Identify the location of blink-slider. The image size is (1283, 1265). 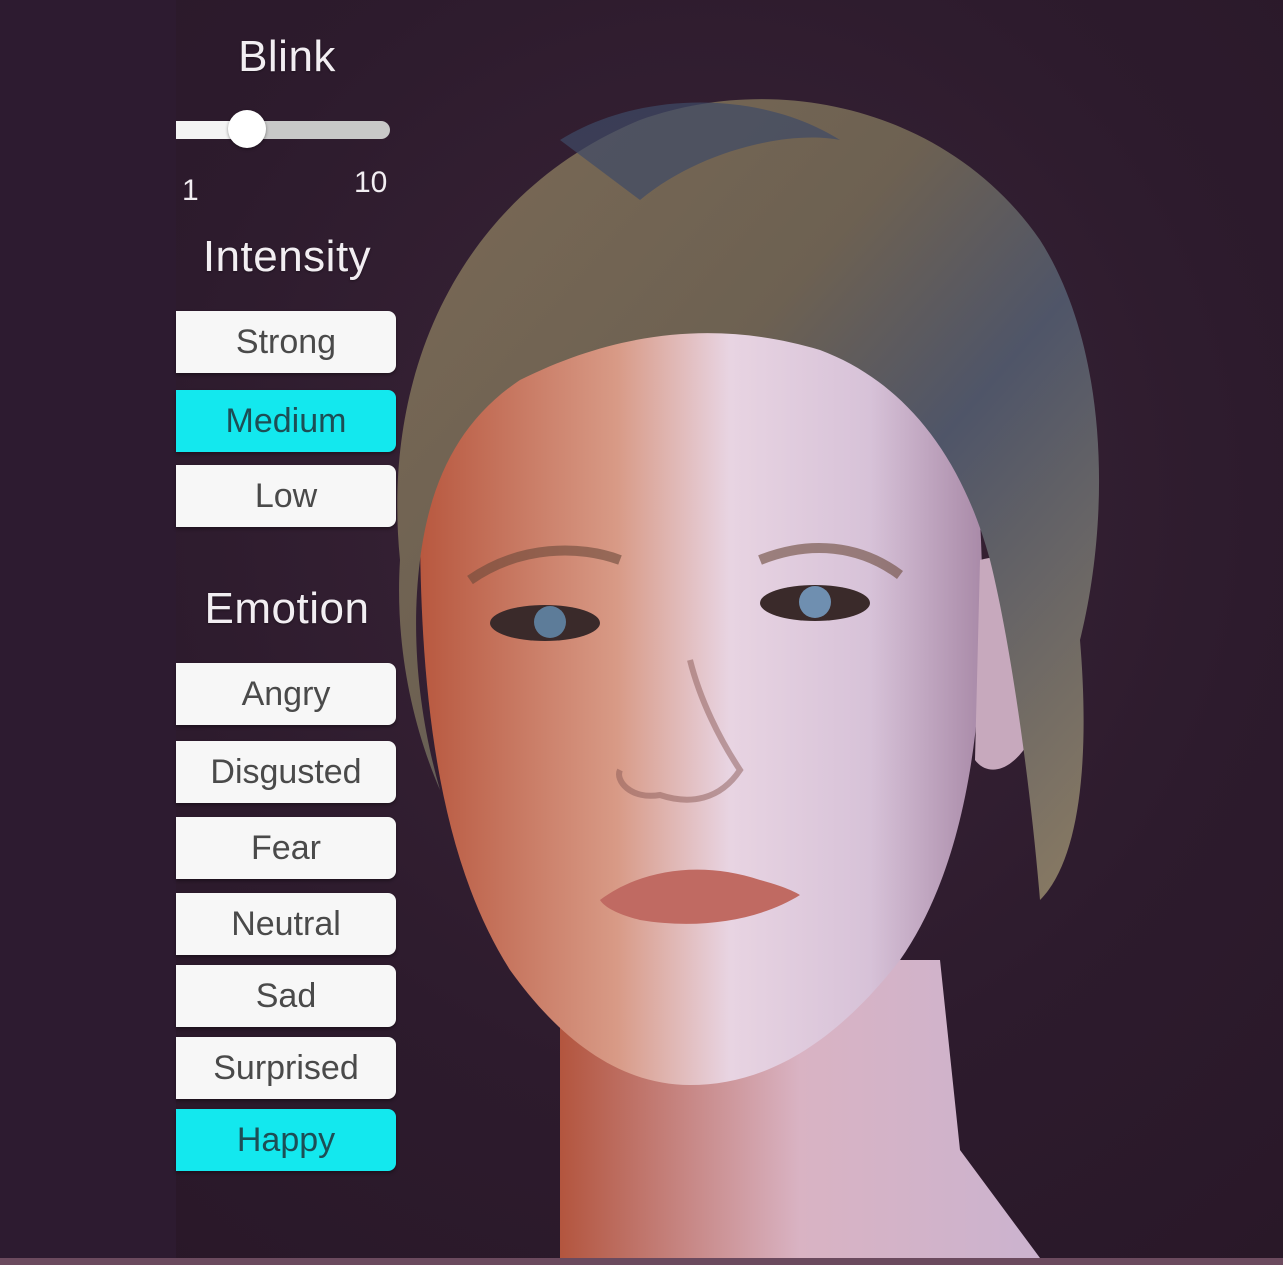
(284, 130).